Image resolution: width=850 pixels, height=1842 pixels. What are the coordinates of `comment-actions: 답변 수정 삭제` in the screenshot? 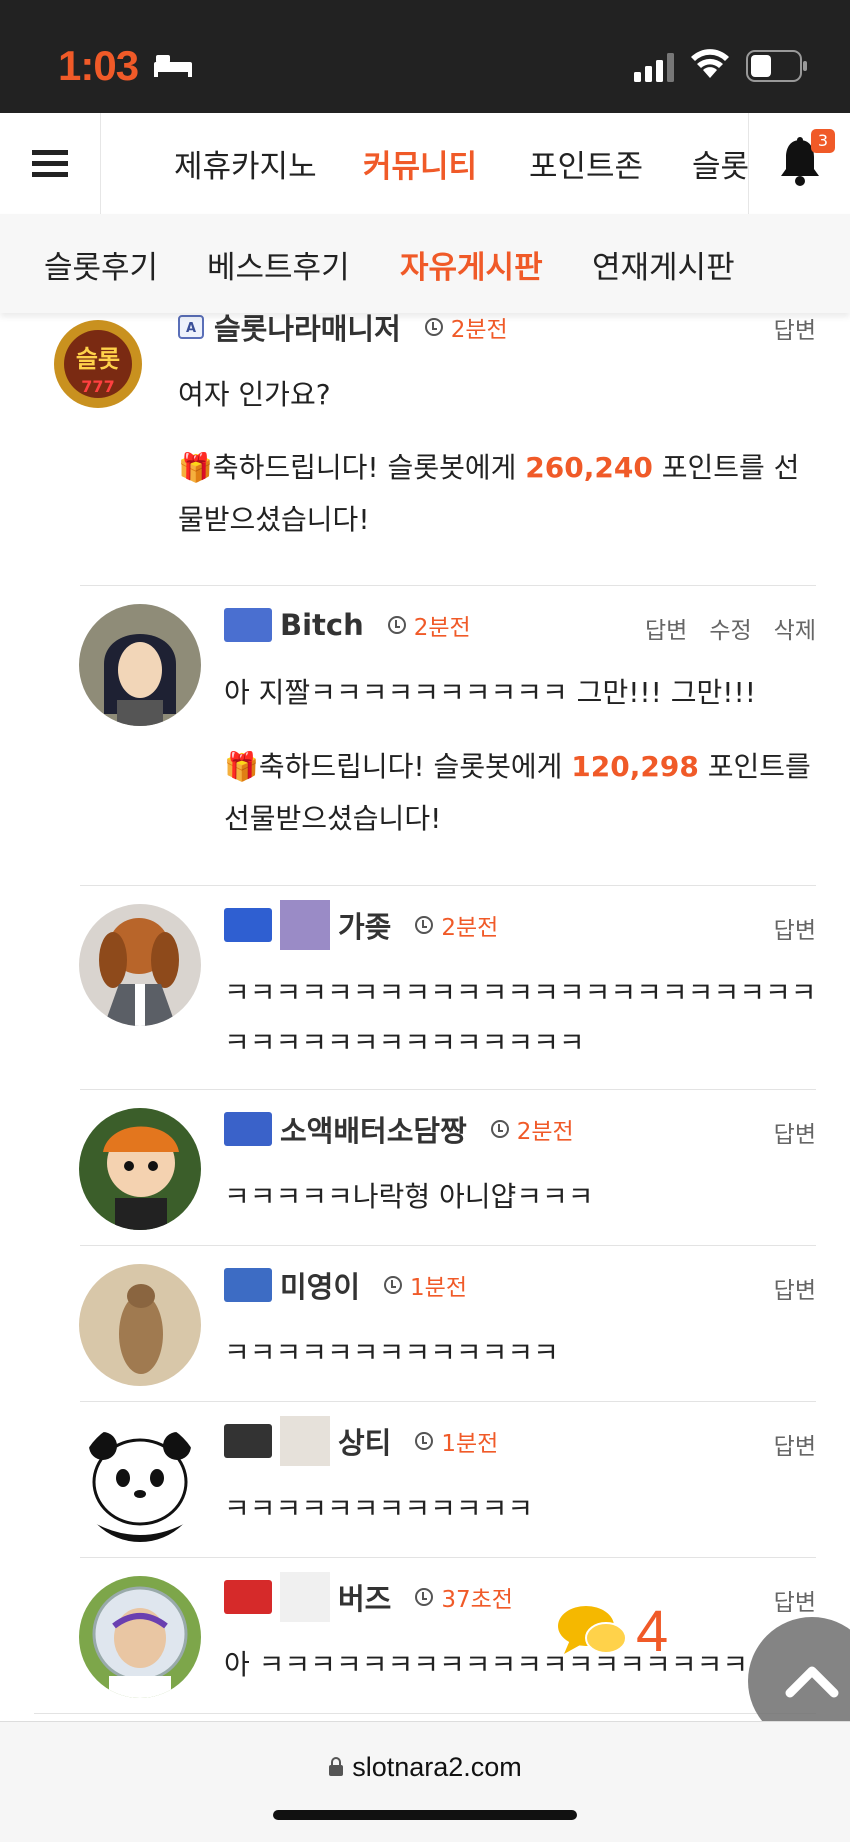 It's located at (719, 628).